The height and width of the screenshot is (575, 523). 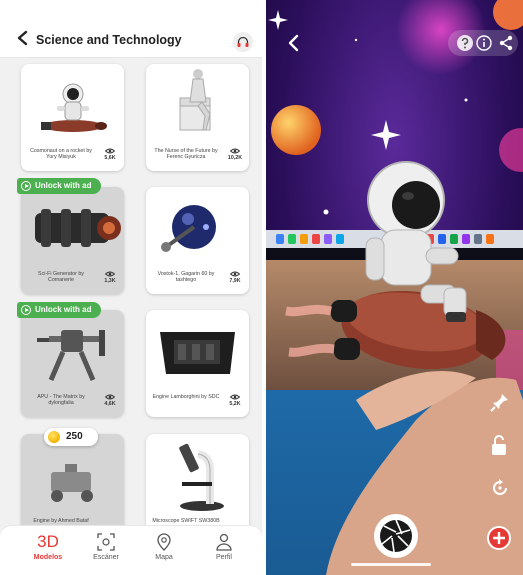 I want to click on lock-icon, so click(x=499, y=445).